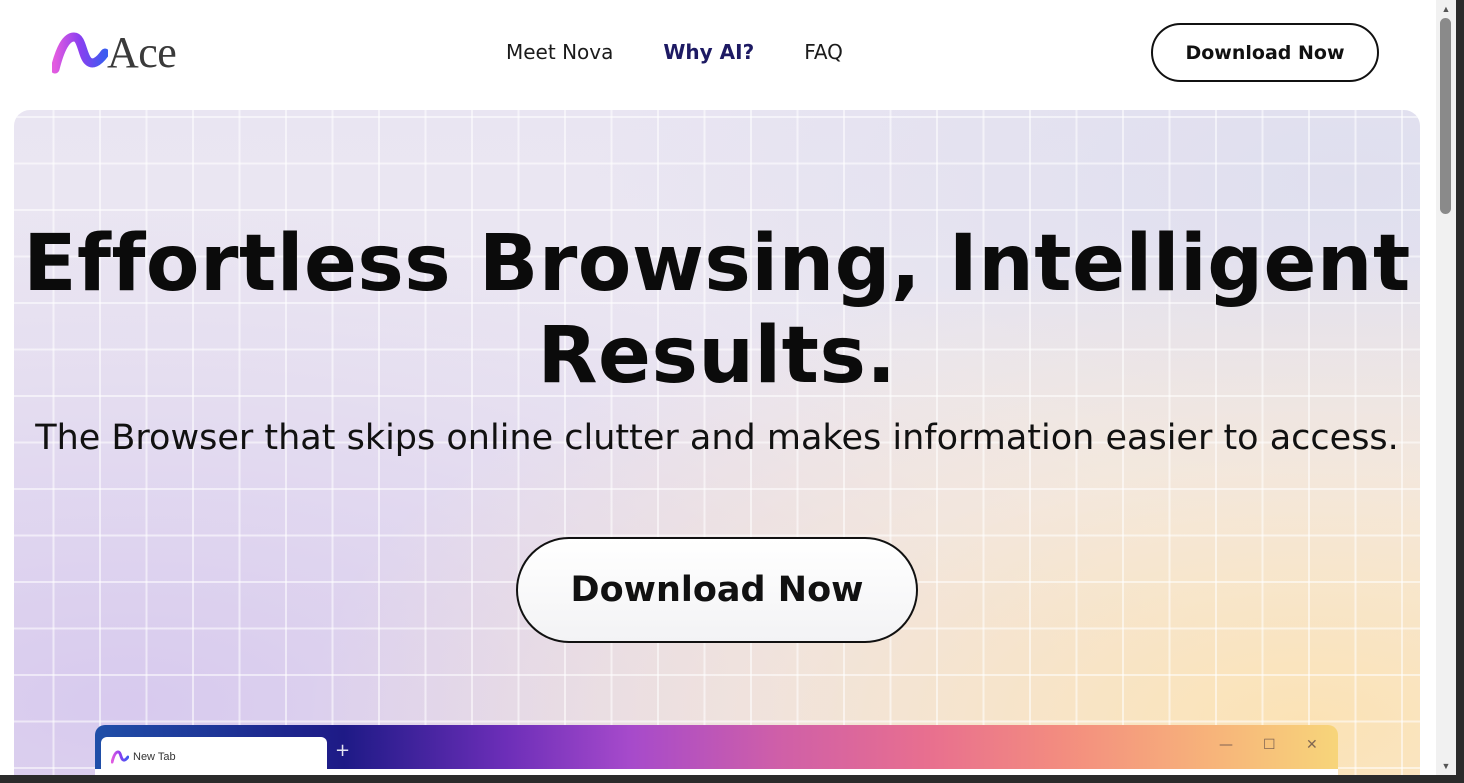  What do you see at coordinates (120, 757) in the screenshot?
I see `ace-tab-icon` at bounding box center [120, 757].